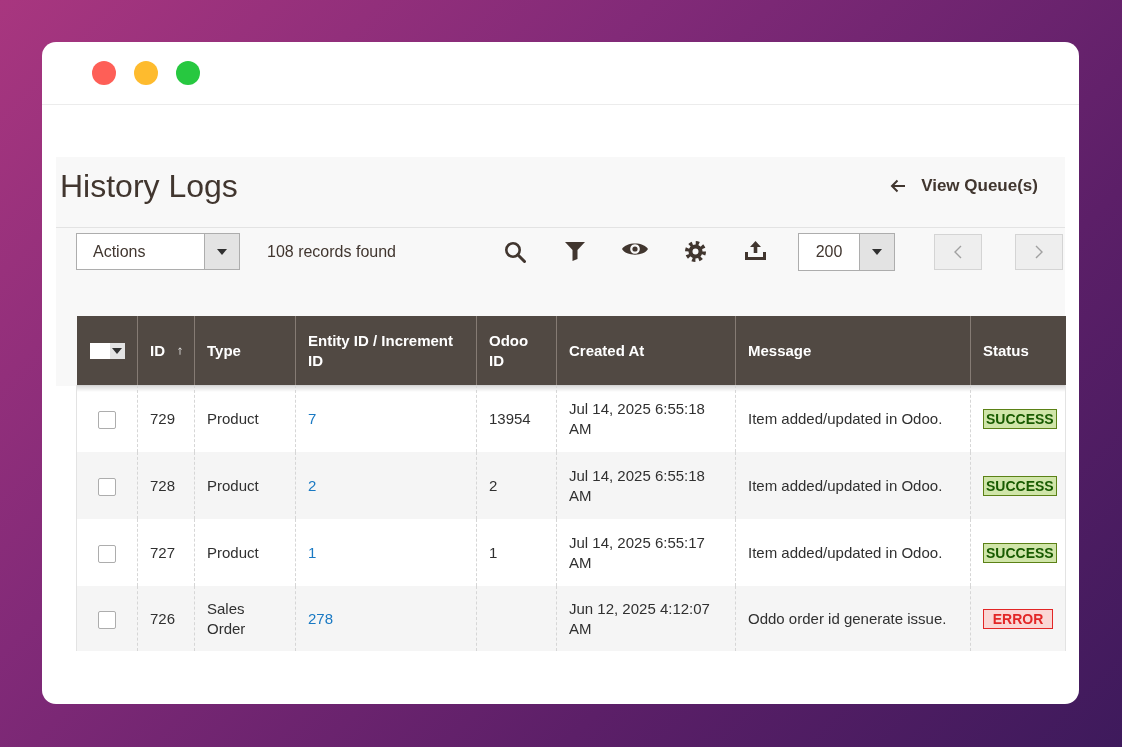 This screenshot has width=1122, height=747. I want to click on next-page-button, so click(1039, 251).